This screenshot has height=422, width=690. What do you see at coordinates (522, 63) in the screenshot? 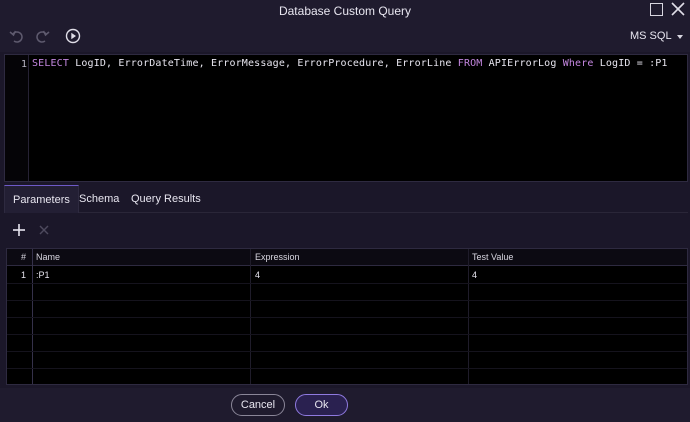
I see `code-token: APIErrorLog` at bounding box center [522, 63].